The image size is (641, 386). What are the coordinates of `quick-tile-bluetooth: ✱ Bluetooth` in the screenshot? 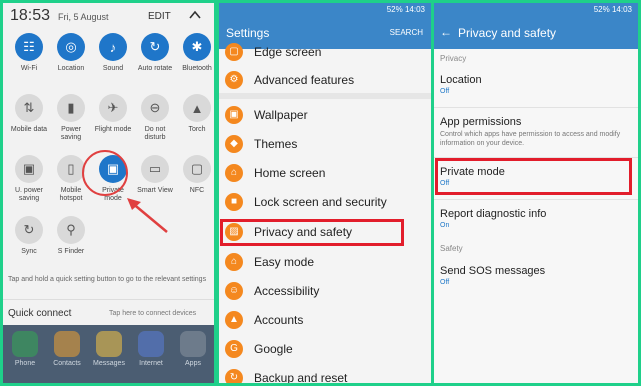 It's located at (195, 53).